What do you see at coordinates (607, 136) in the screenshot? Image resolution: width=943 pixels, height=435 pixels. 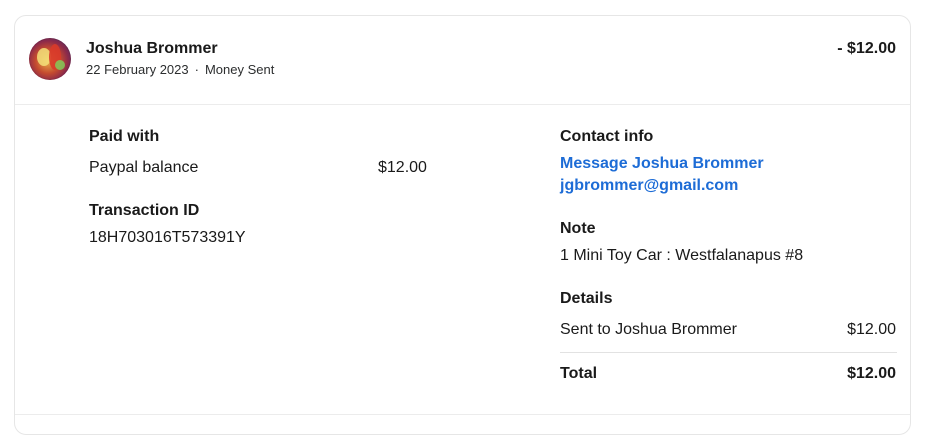 I see `contact-info-label: Contact info` at bounding box center [607, 136].